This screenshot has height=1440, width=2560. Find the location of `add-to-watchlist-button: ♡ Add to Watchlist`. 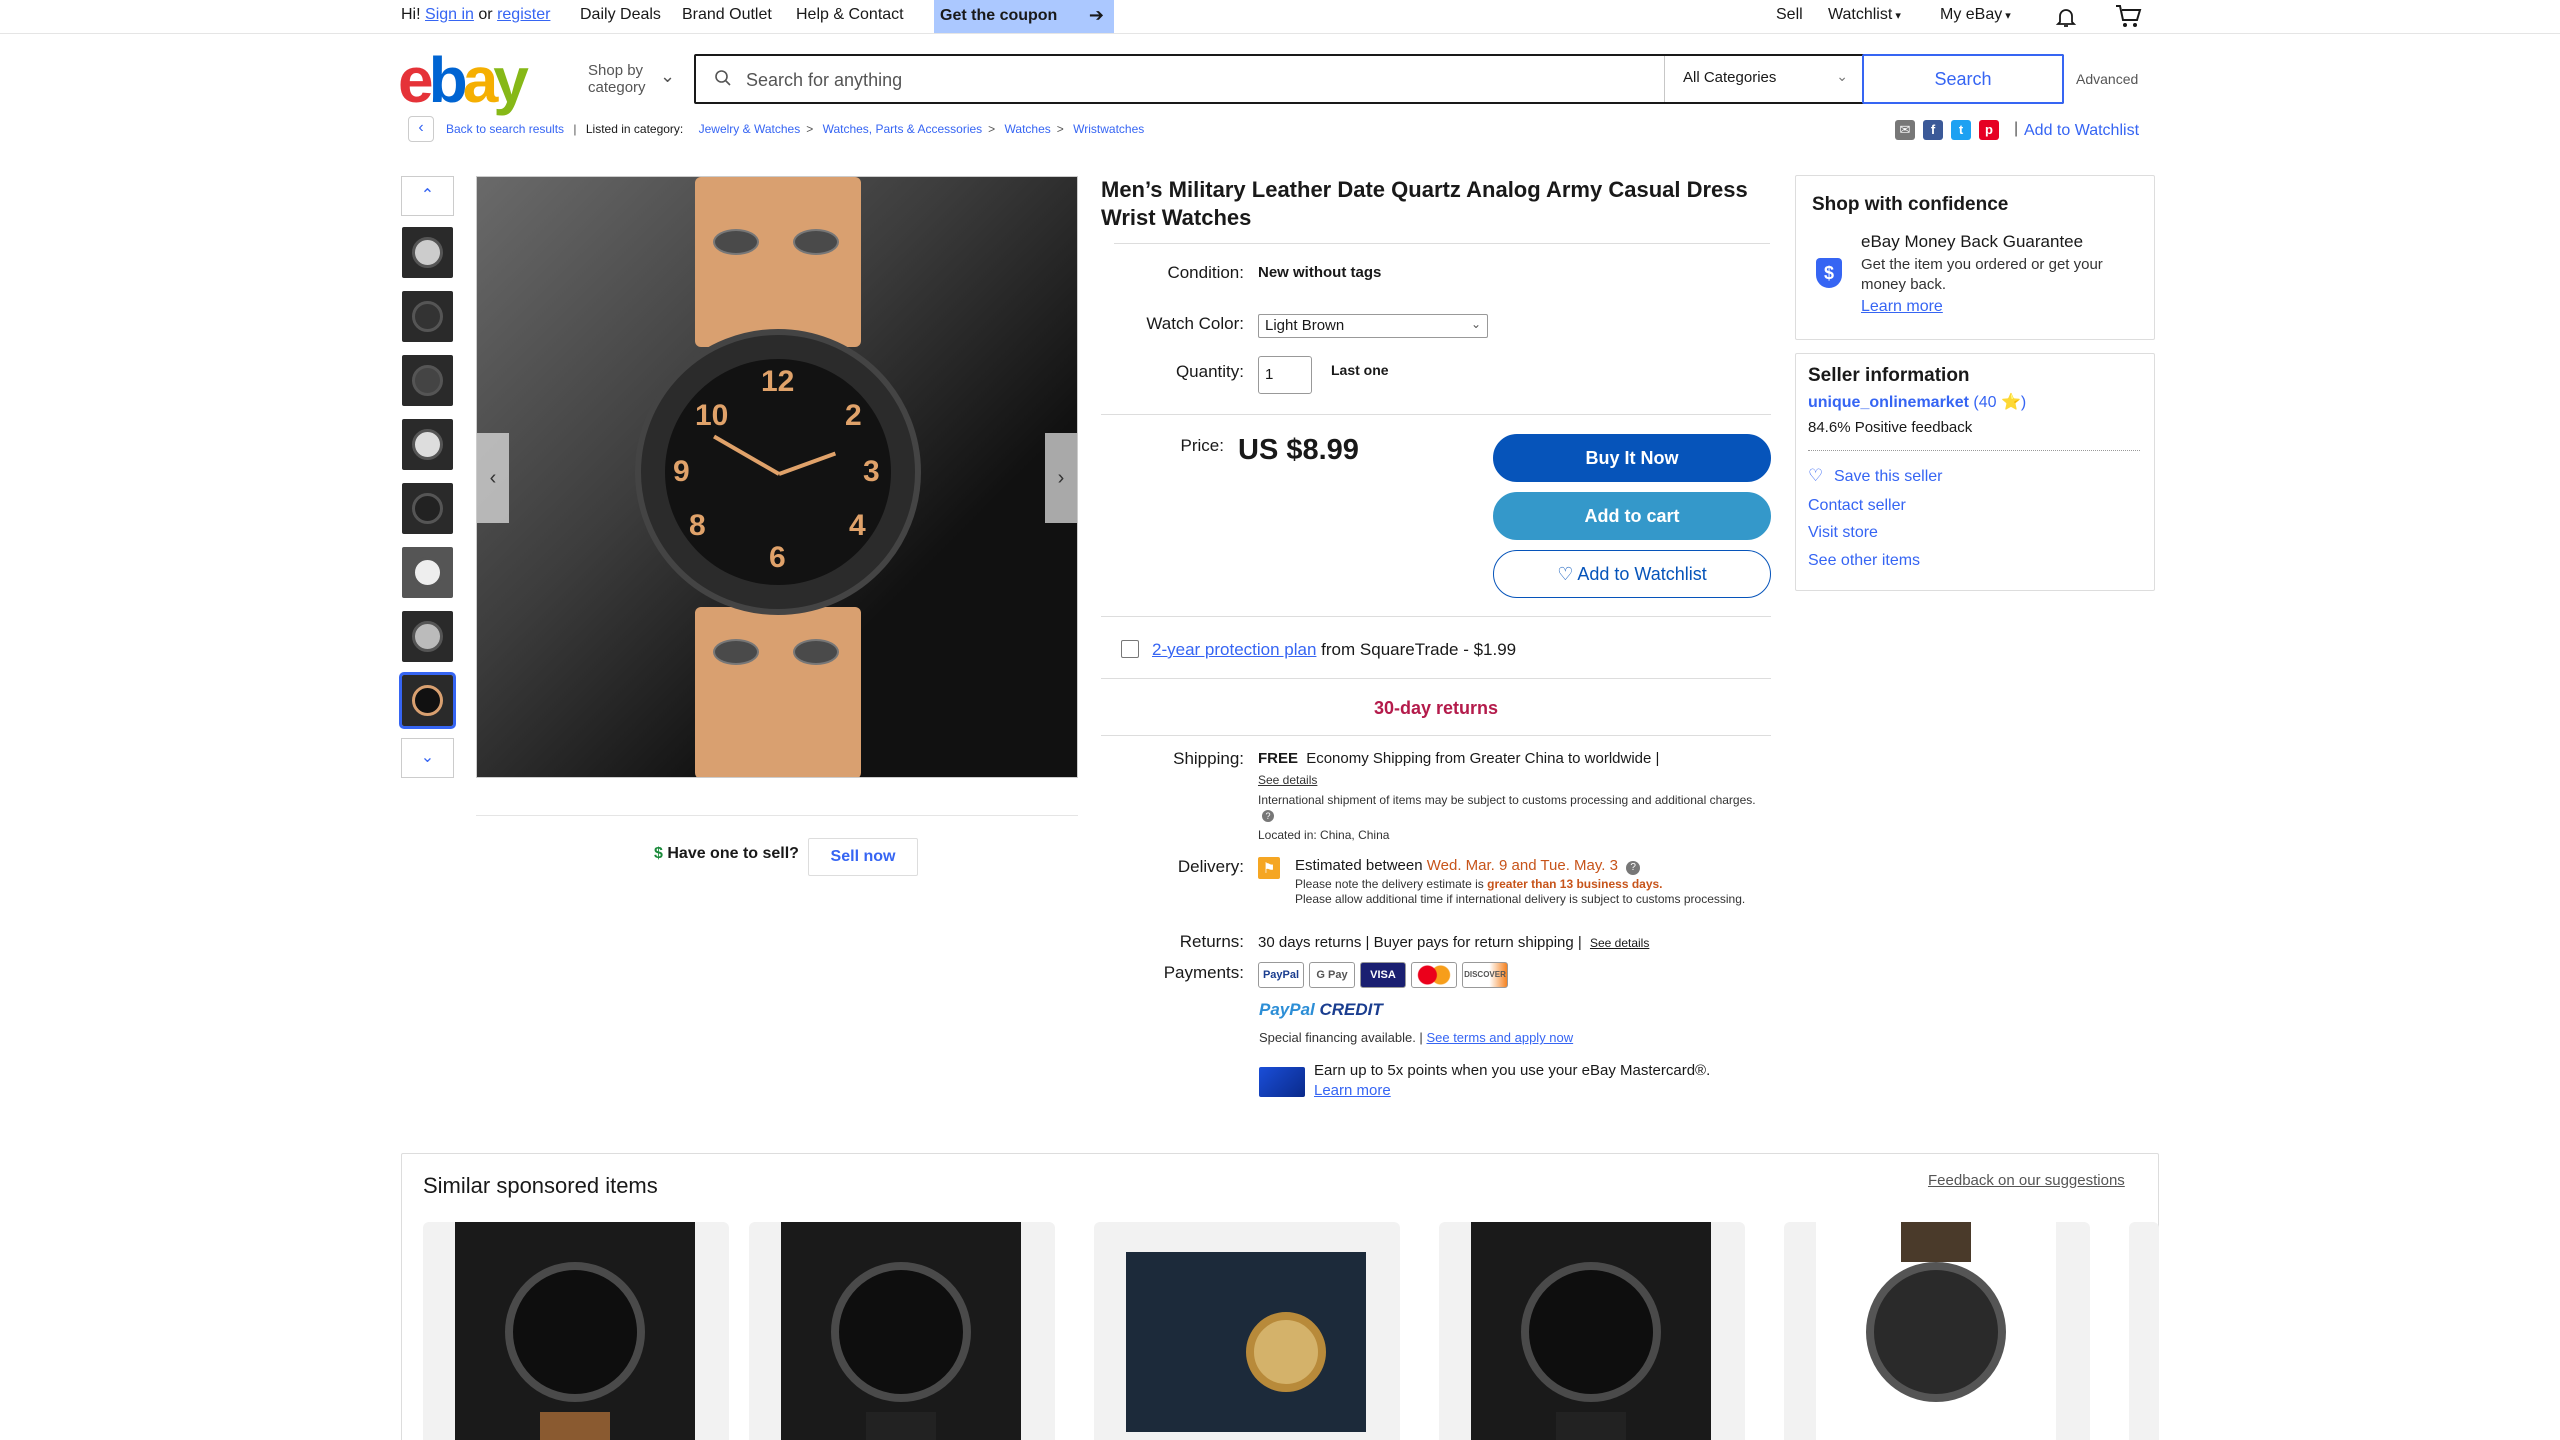

add-to-watchlist-button: ♡ Add to Watchlist is located at coordinates (1632, 574).